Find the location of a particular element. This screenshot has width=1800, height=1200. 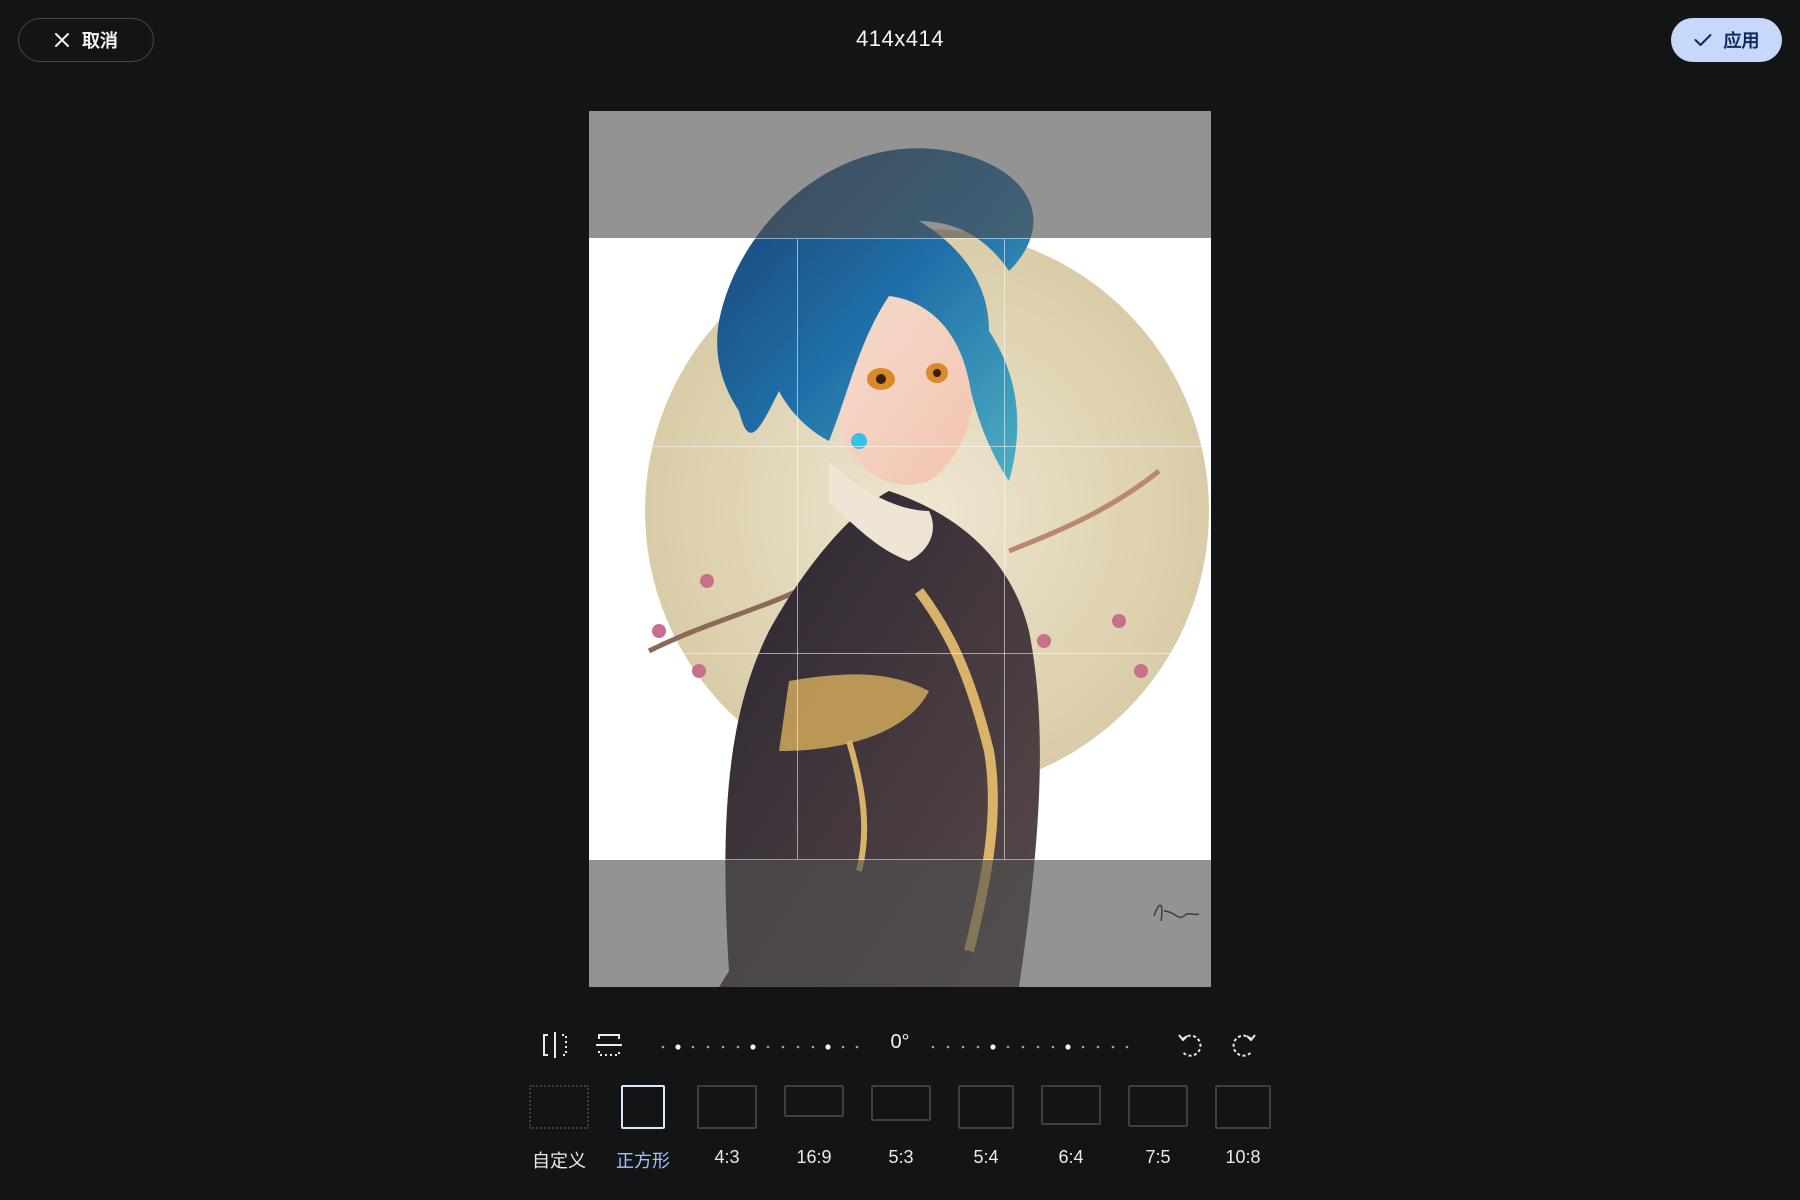

ratio-5-4: 5:4 is located at coordinates (986, 1135).